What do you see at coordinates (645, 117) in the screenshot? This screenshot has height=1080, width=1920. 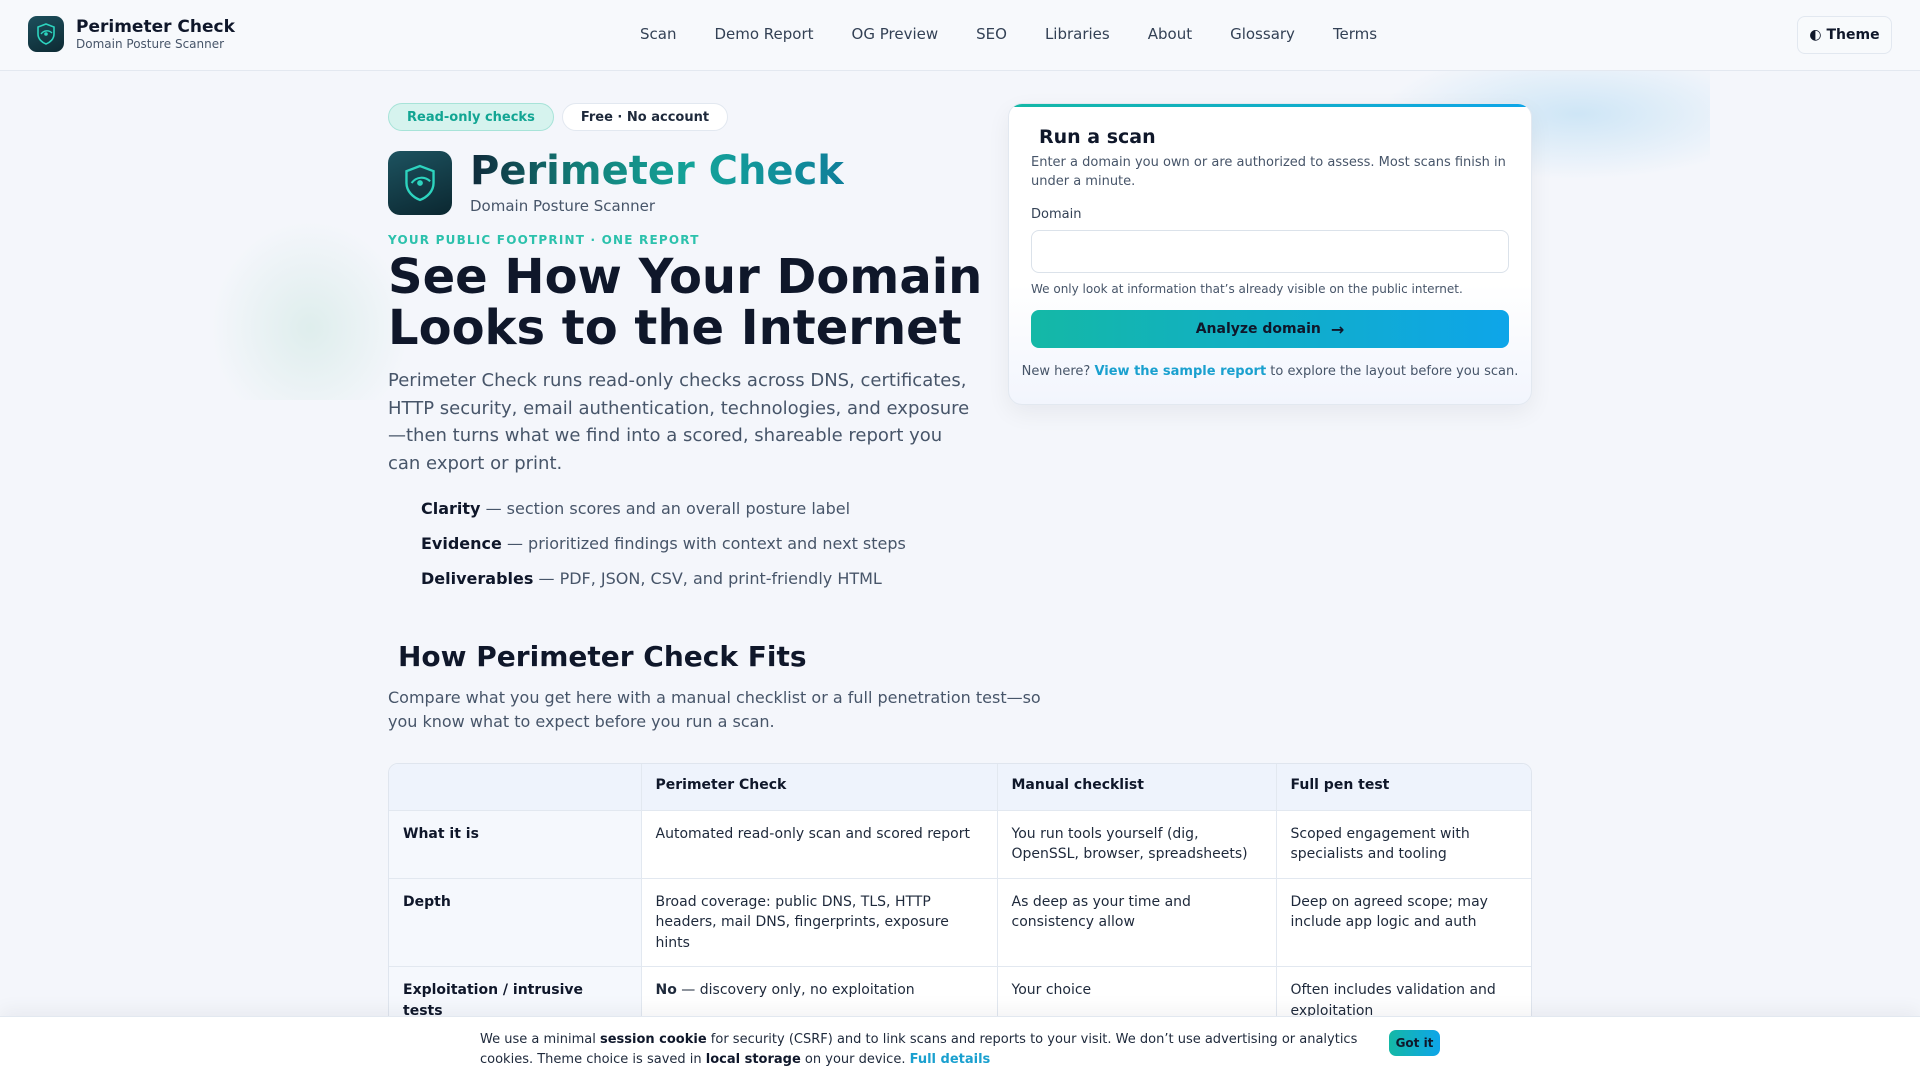 I see `chip-free: Free · No account` at bounding box center [645, 117].